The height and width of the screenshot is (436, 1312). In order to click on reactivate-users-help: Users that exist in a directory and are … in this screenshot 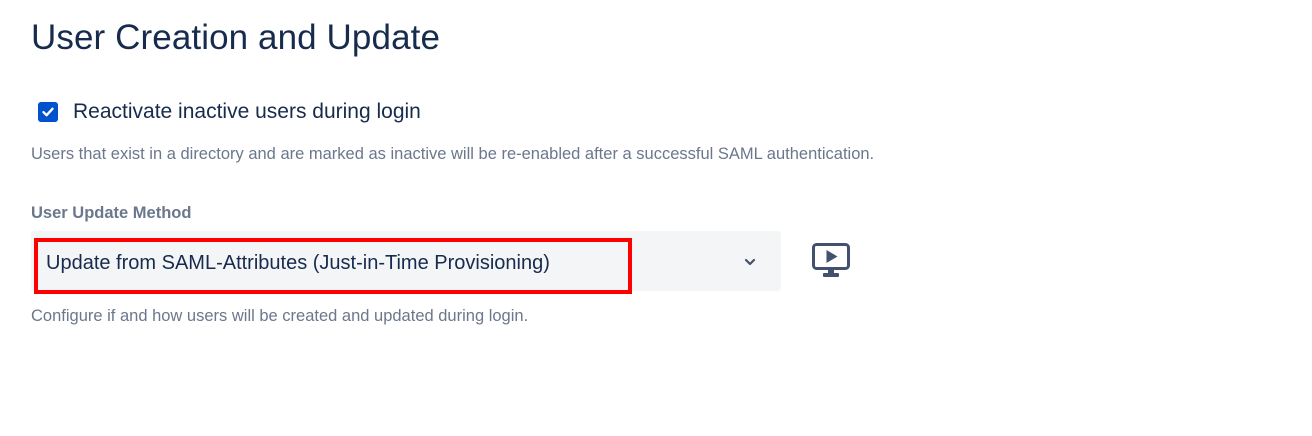, I will do `click(453, 154)`.